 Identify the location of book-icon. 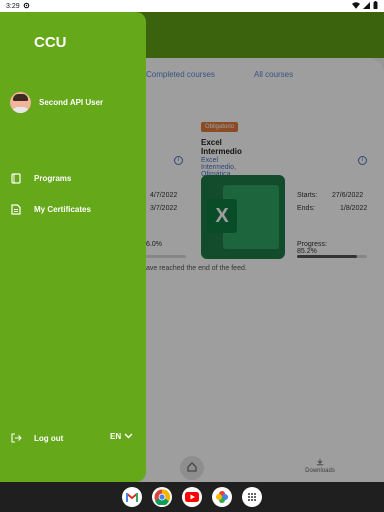
(16, 178).